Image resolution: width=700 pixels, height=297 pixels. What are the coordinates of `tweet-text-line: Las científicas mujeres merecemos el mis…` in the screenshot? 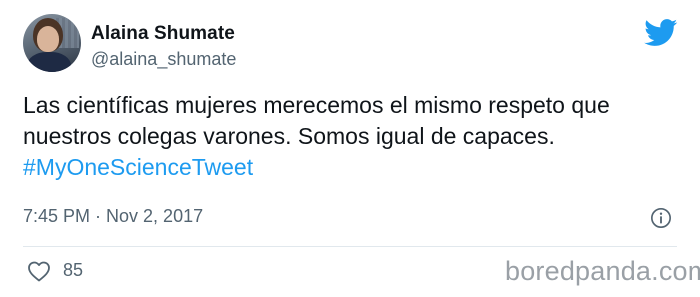 It's located at (316, 105).